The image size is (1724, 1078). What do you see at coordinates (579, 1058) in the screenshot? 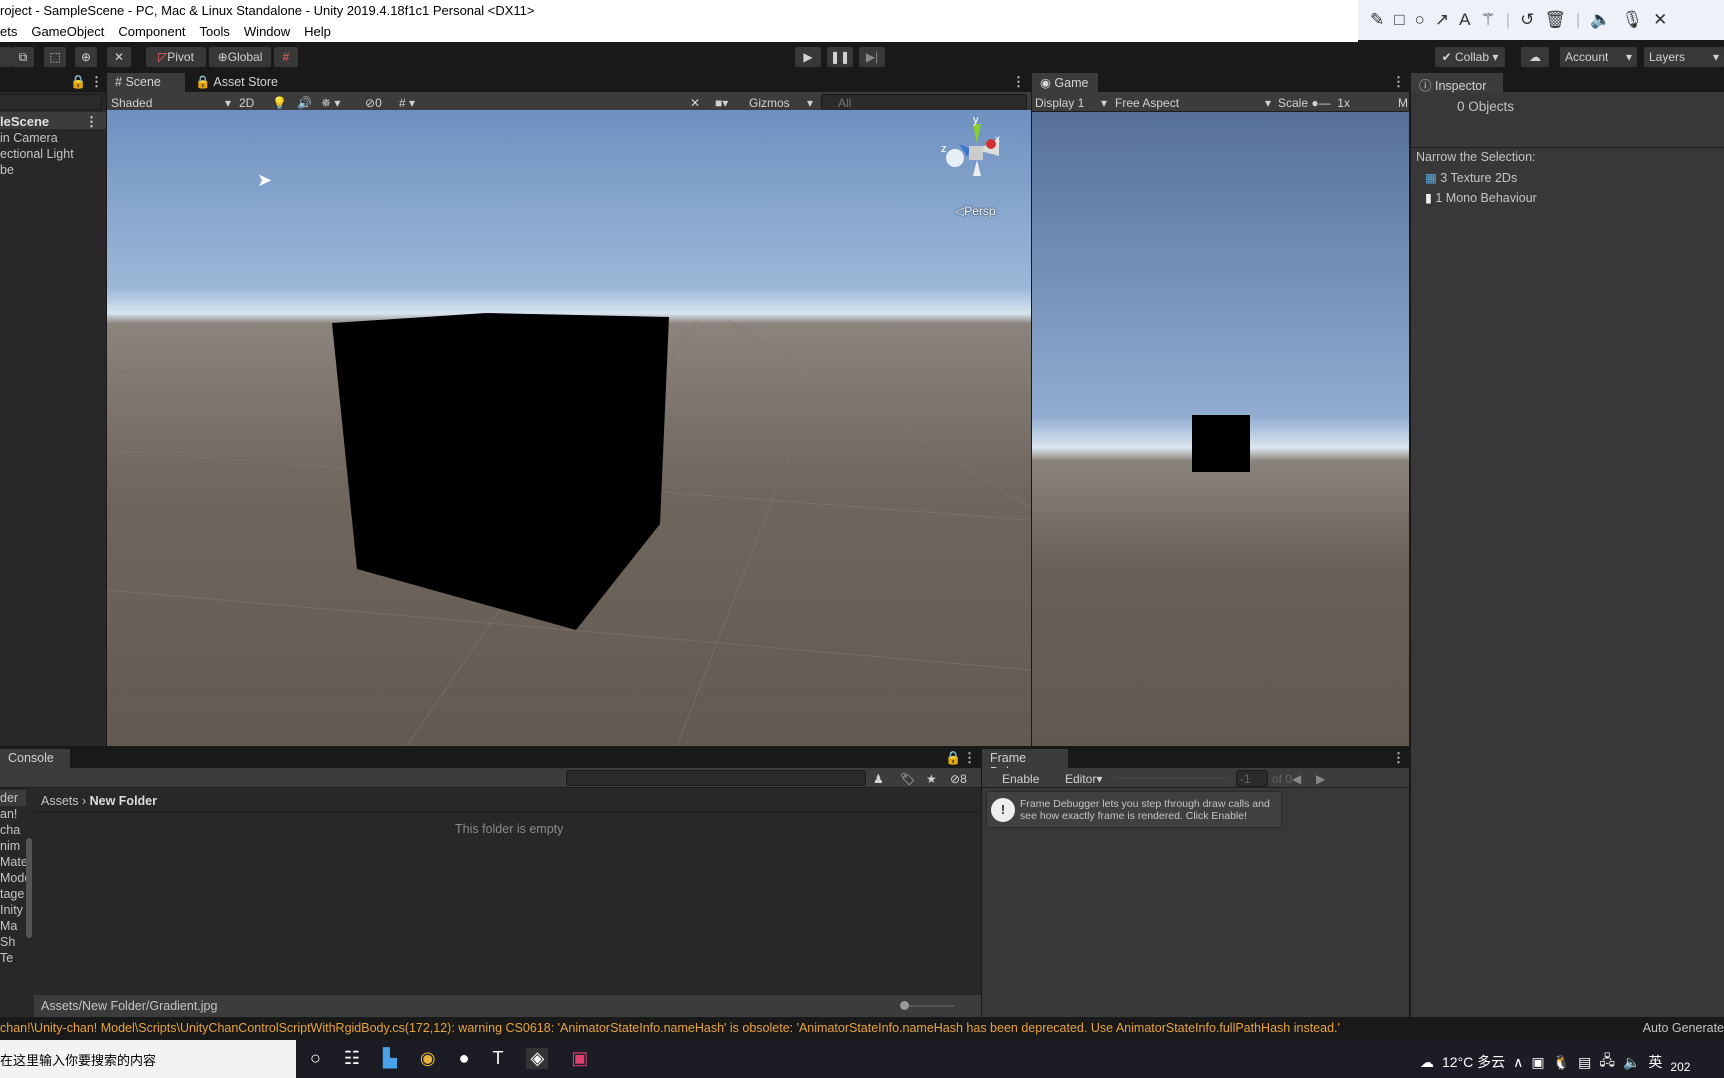
I see `rider-app-icon: ▣` at bounding box center [579, 1058].